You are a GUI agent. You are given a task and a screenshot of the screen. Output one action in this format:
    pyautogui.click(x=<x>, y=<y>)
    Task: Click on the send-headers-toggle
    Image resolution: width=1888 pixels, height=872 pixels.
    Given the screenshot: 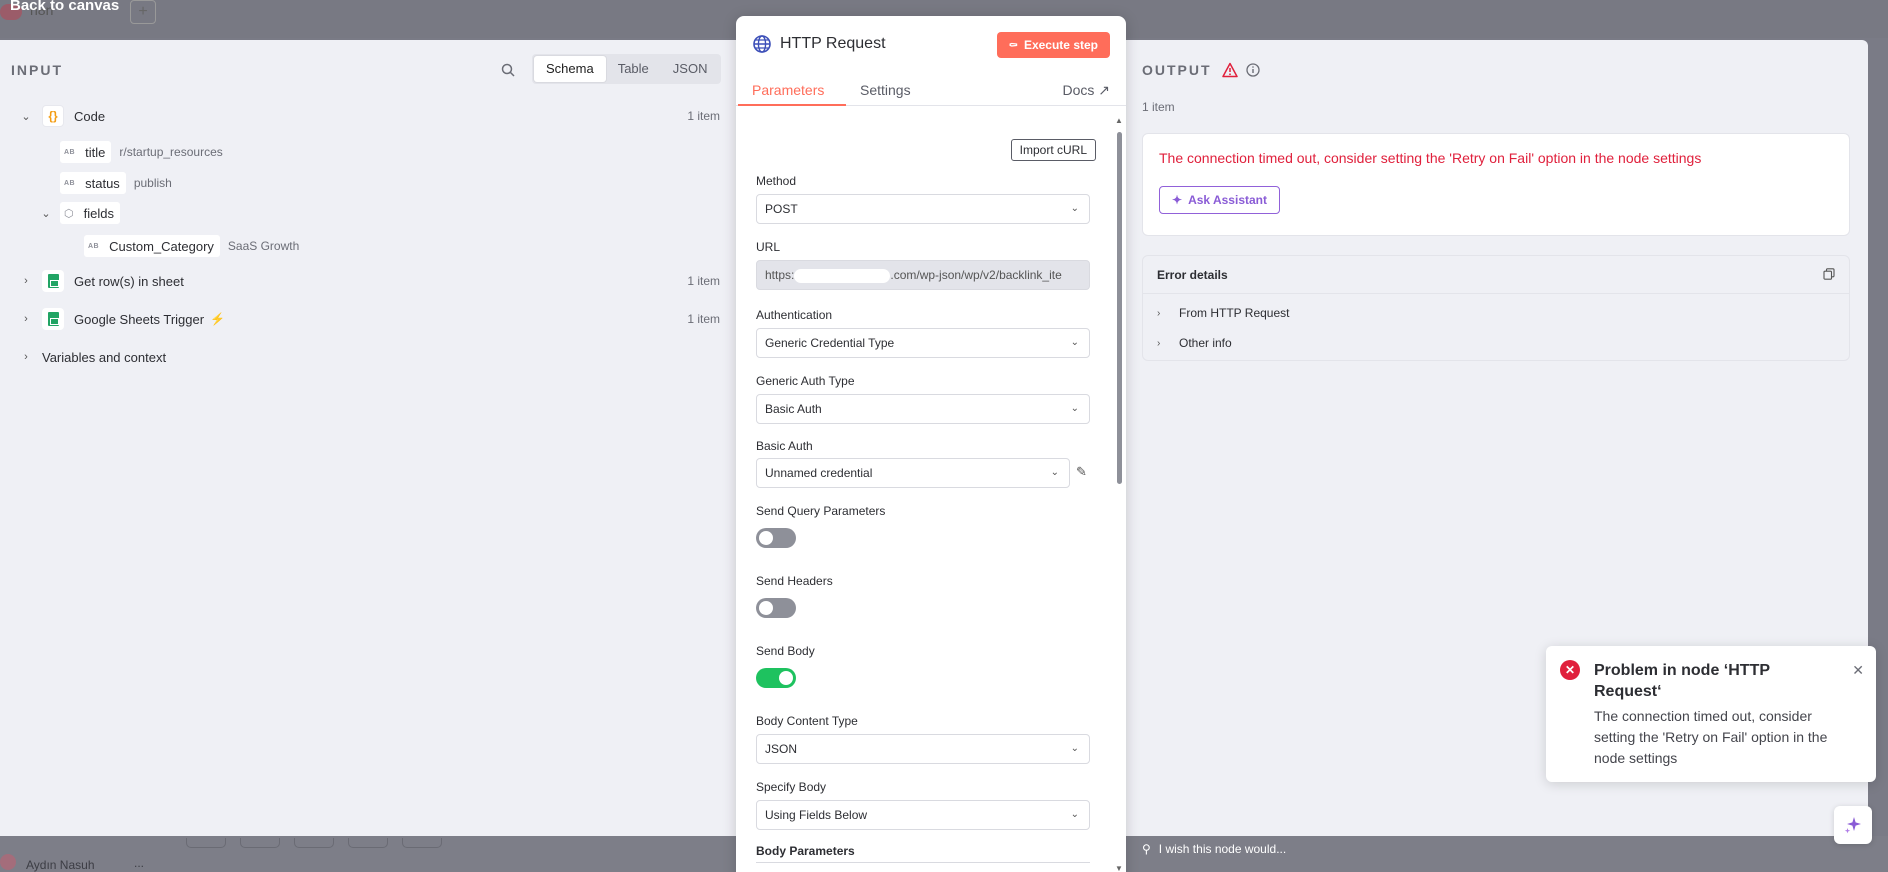 What is the action you would take?
    pyautogui.click(x=776, y=608)
    